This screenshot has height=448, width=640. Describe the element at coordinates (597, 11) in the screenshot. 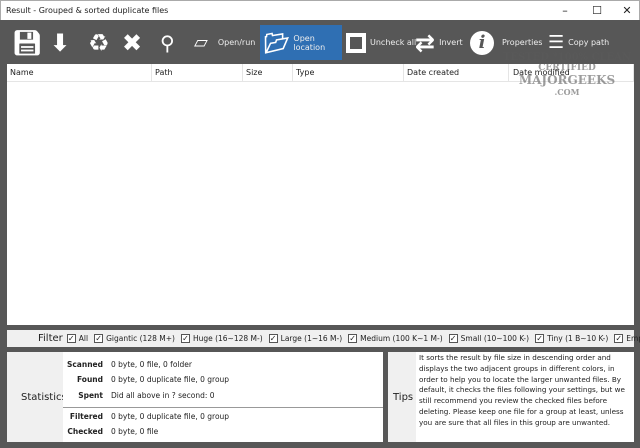

I see `maximize-button: ☐` at that location.